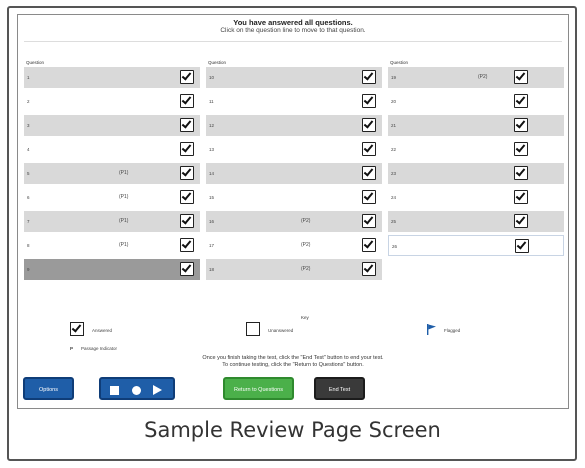  Describe the element at coordinates (157, 390) in the screenshot. I see `play-icon` at that location.